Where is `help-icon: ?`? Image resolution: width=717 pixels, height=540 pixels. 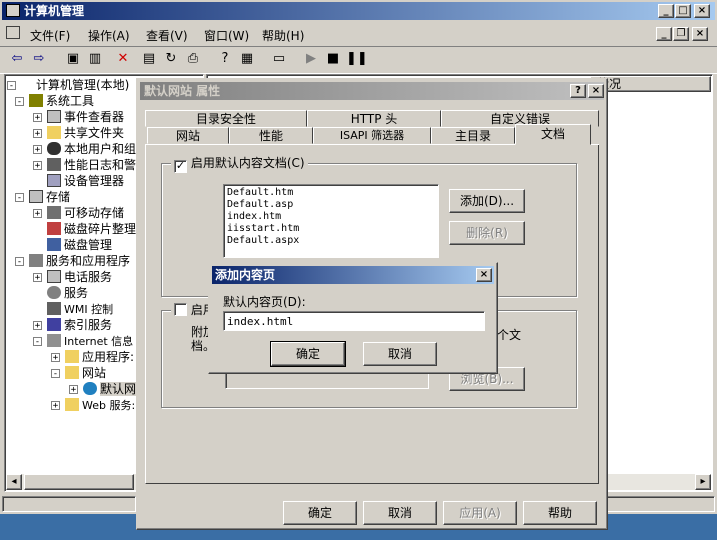 help-icon: ? is located at coordinates (225, 59).